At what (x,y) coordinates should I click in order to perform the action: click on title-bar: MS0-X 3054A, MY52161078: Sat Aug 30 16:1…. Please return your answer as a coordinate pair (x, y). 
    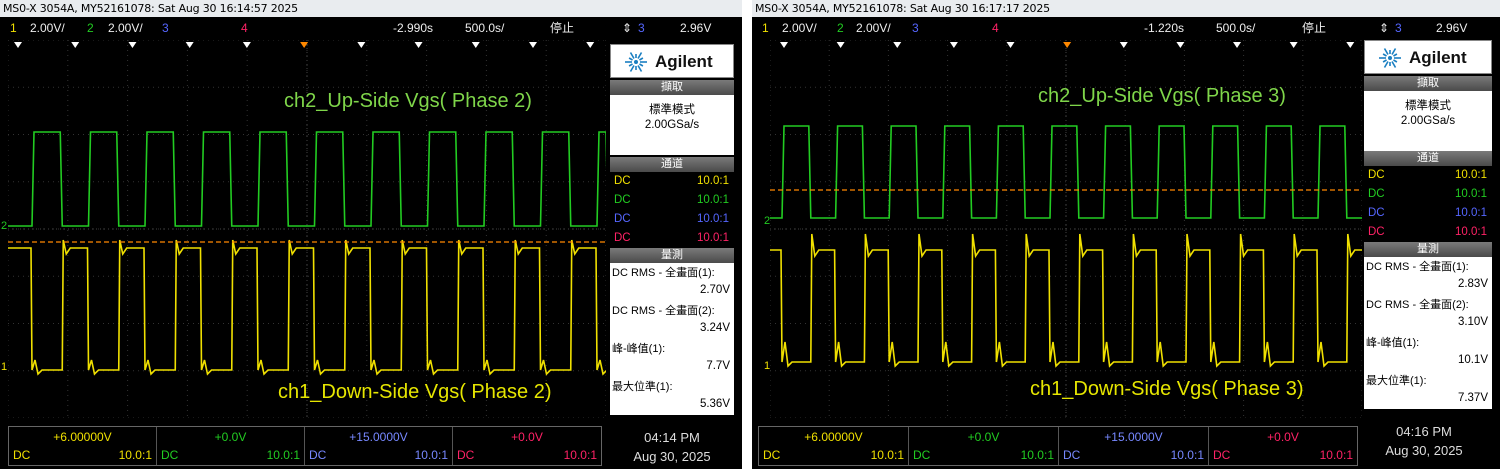
    Looking at the image, I should click on (1126, 8).